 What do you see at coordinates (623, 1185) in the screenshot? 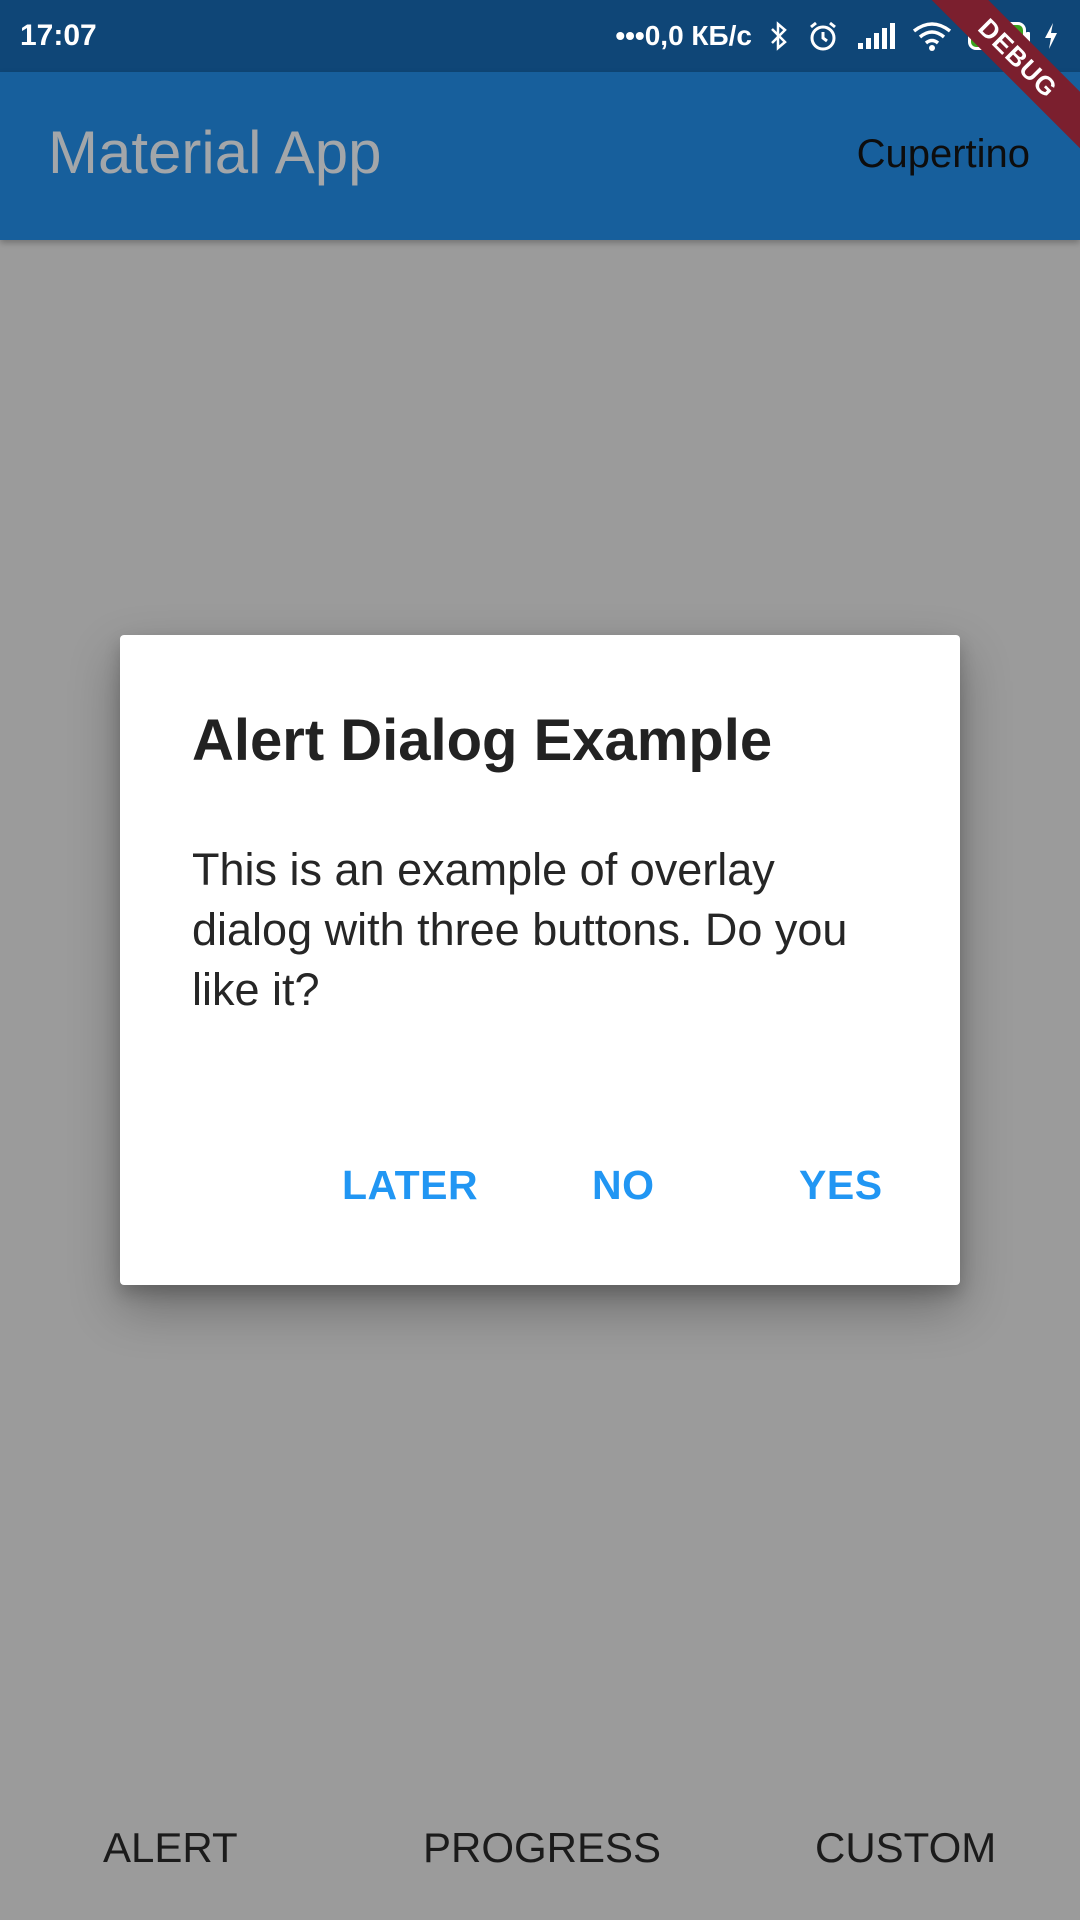
I see `no-button: NO` at bounding box center [623, 1185].